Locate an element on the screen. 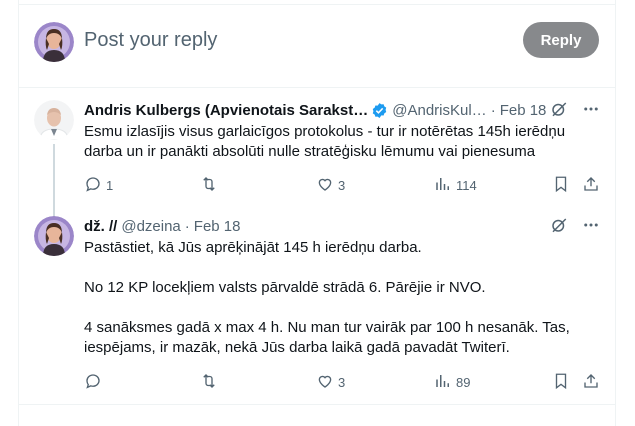  reply-button: 1 is located at coordinates (98, 185).